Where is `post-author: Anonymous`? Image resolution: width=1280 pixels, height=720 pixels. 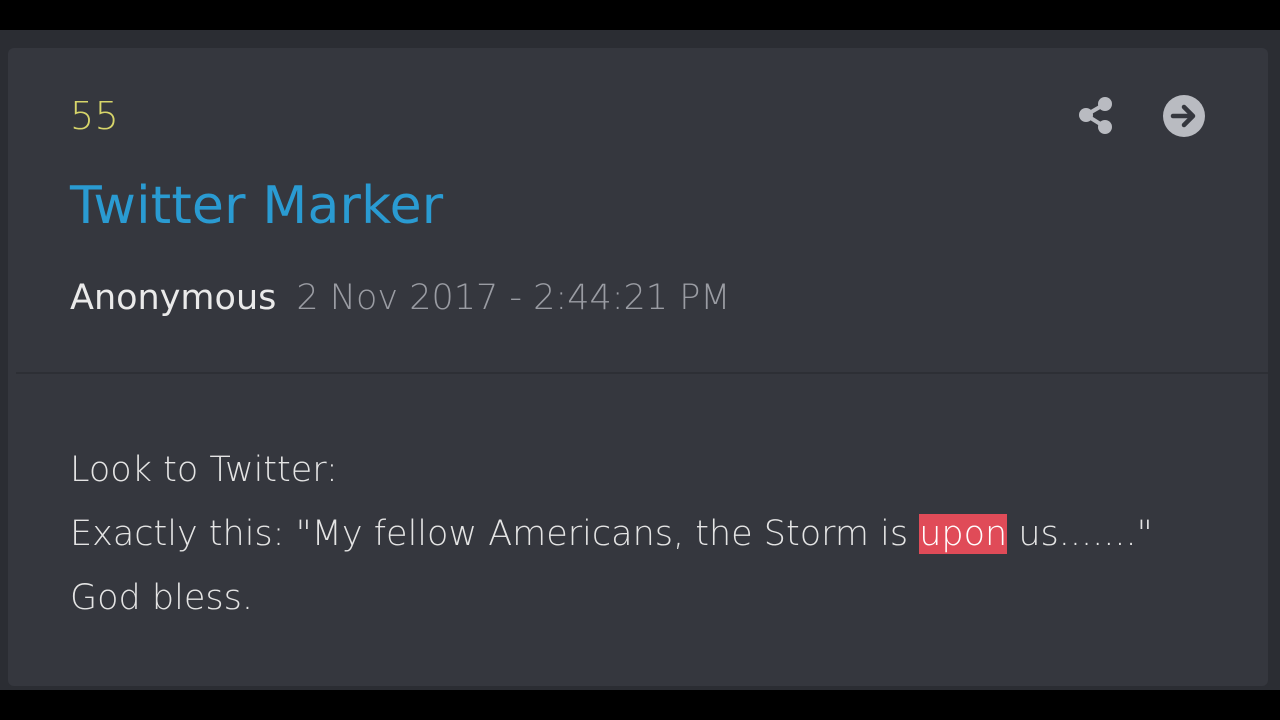 post-author: Anonymous is located at coordinates (173, 298).